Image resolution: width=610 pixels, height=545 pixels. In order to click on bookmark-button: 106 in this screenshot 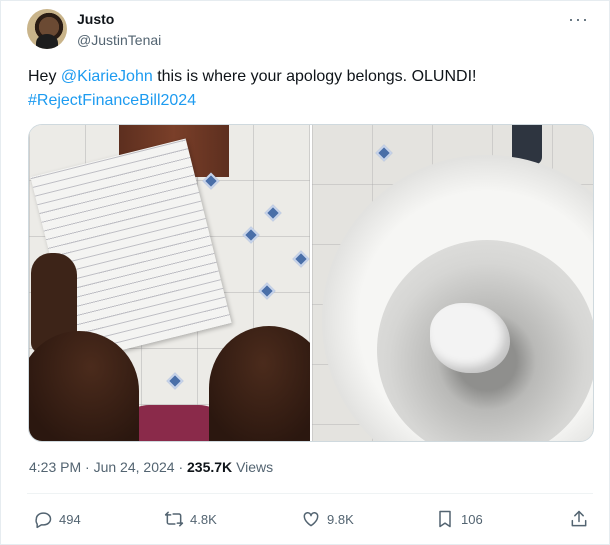, I will do `click(459, 519)`.